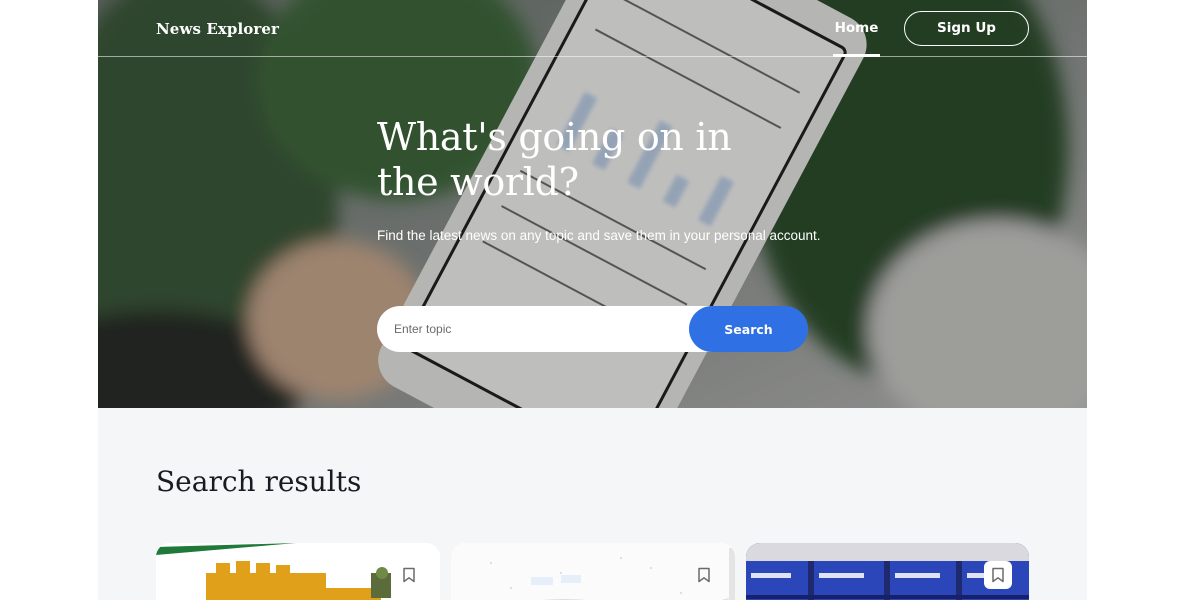 This screenshot has width=1200, height=600. Describe the element at coordinates (547, 329) in the screenshot. I see `search-input` at that location.